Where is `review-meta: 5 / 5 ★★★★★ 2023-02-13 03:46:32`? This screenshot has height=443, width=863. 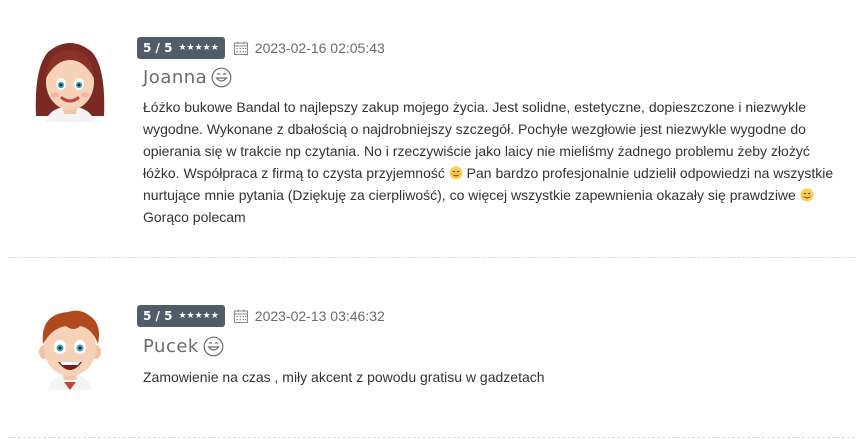 review-meta: 5 / 5 ★★★★★ 2023-02-13 03:46:32 is located at coordinates (261, 316).